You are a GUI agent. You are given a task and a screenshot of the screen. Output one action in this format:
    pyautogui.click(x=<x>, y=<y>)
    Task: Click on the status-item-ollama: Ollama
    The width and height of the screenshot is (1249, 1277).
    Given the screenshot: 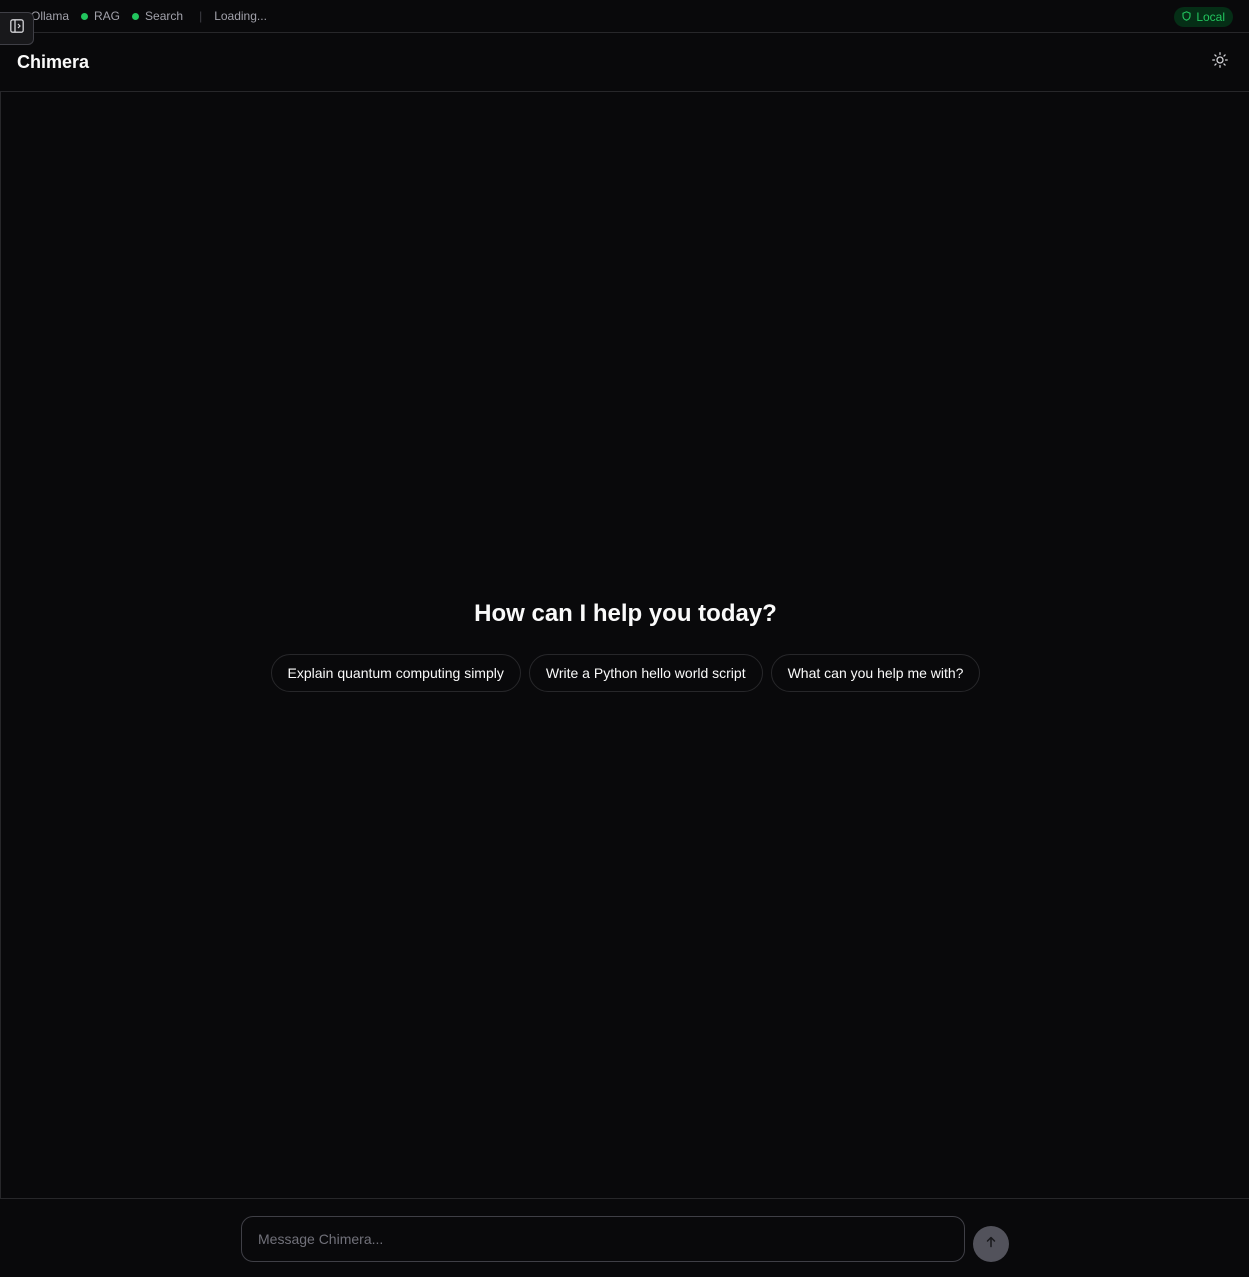 What is the action you would take?
    pyautogui.click(x=50, y=16)
    